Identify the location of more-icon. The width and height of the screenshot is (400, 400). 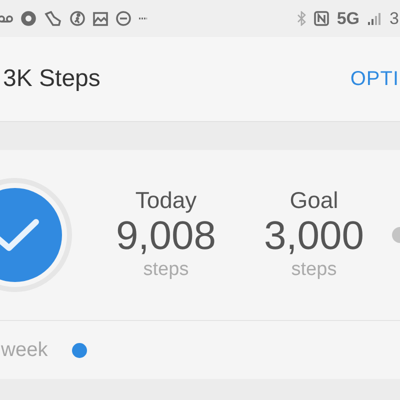
(143, 18).